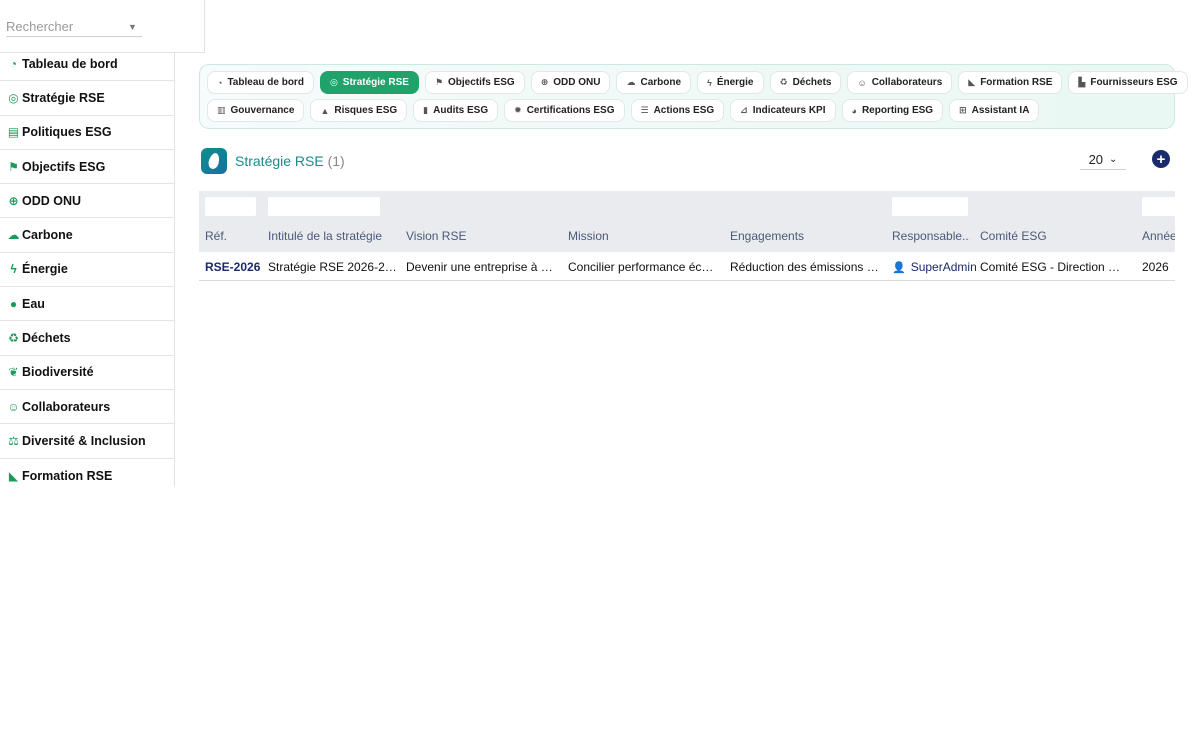 This screenshot has width=1200, height=743. Describe the element at coordinates (1013, 236) in the screenshot. I see `column-header-comite: Comité ESG` at that location.